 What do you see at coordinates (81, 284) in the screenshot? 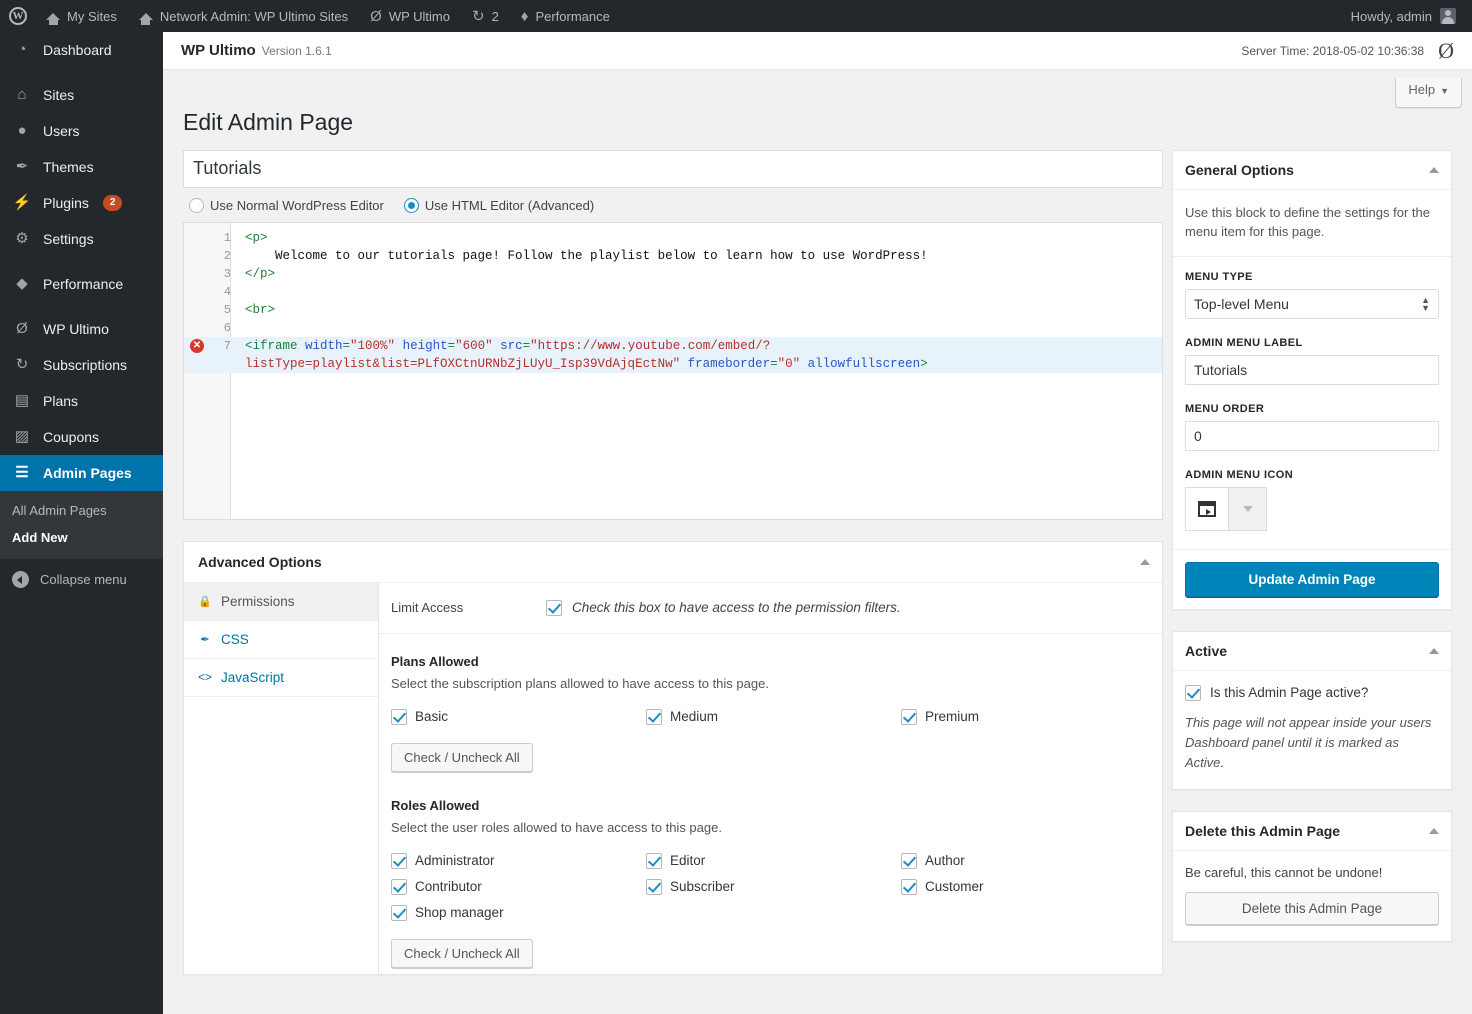
I see `sidebar-item-performance: ◆ Performance` at bounding box center [81, 284].